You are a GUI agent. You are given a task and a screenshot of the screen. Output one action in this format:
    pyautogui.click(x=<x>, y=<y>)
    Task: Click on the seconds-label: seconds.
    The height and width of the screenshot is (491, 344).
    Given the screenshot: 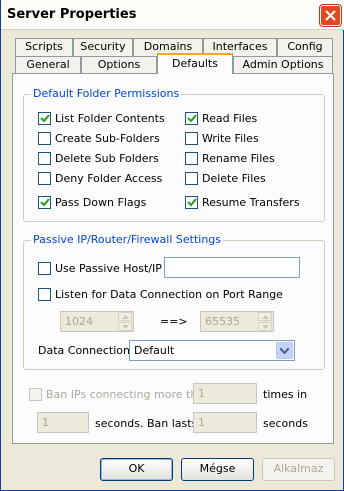 What is the action you would take?
    pyautogui.click(x=119, y=423)
    